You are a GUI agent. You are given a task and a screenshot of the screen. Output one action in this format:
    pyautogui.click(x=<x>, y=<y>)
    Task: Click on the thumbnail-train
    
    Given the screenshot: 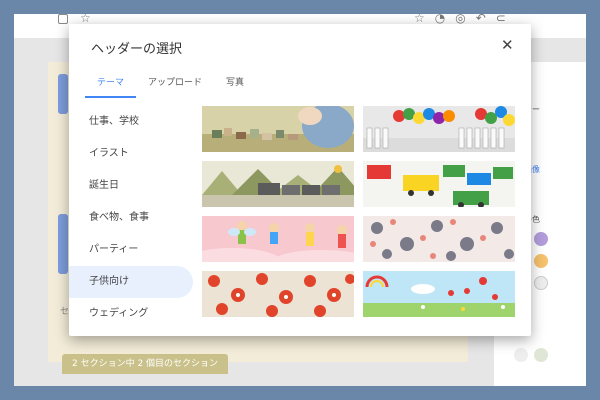 What is the action you would take?
    pyautogui.click(x=278, y=184)
    